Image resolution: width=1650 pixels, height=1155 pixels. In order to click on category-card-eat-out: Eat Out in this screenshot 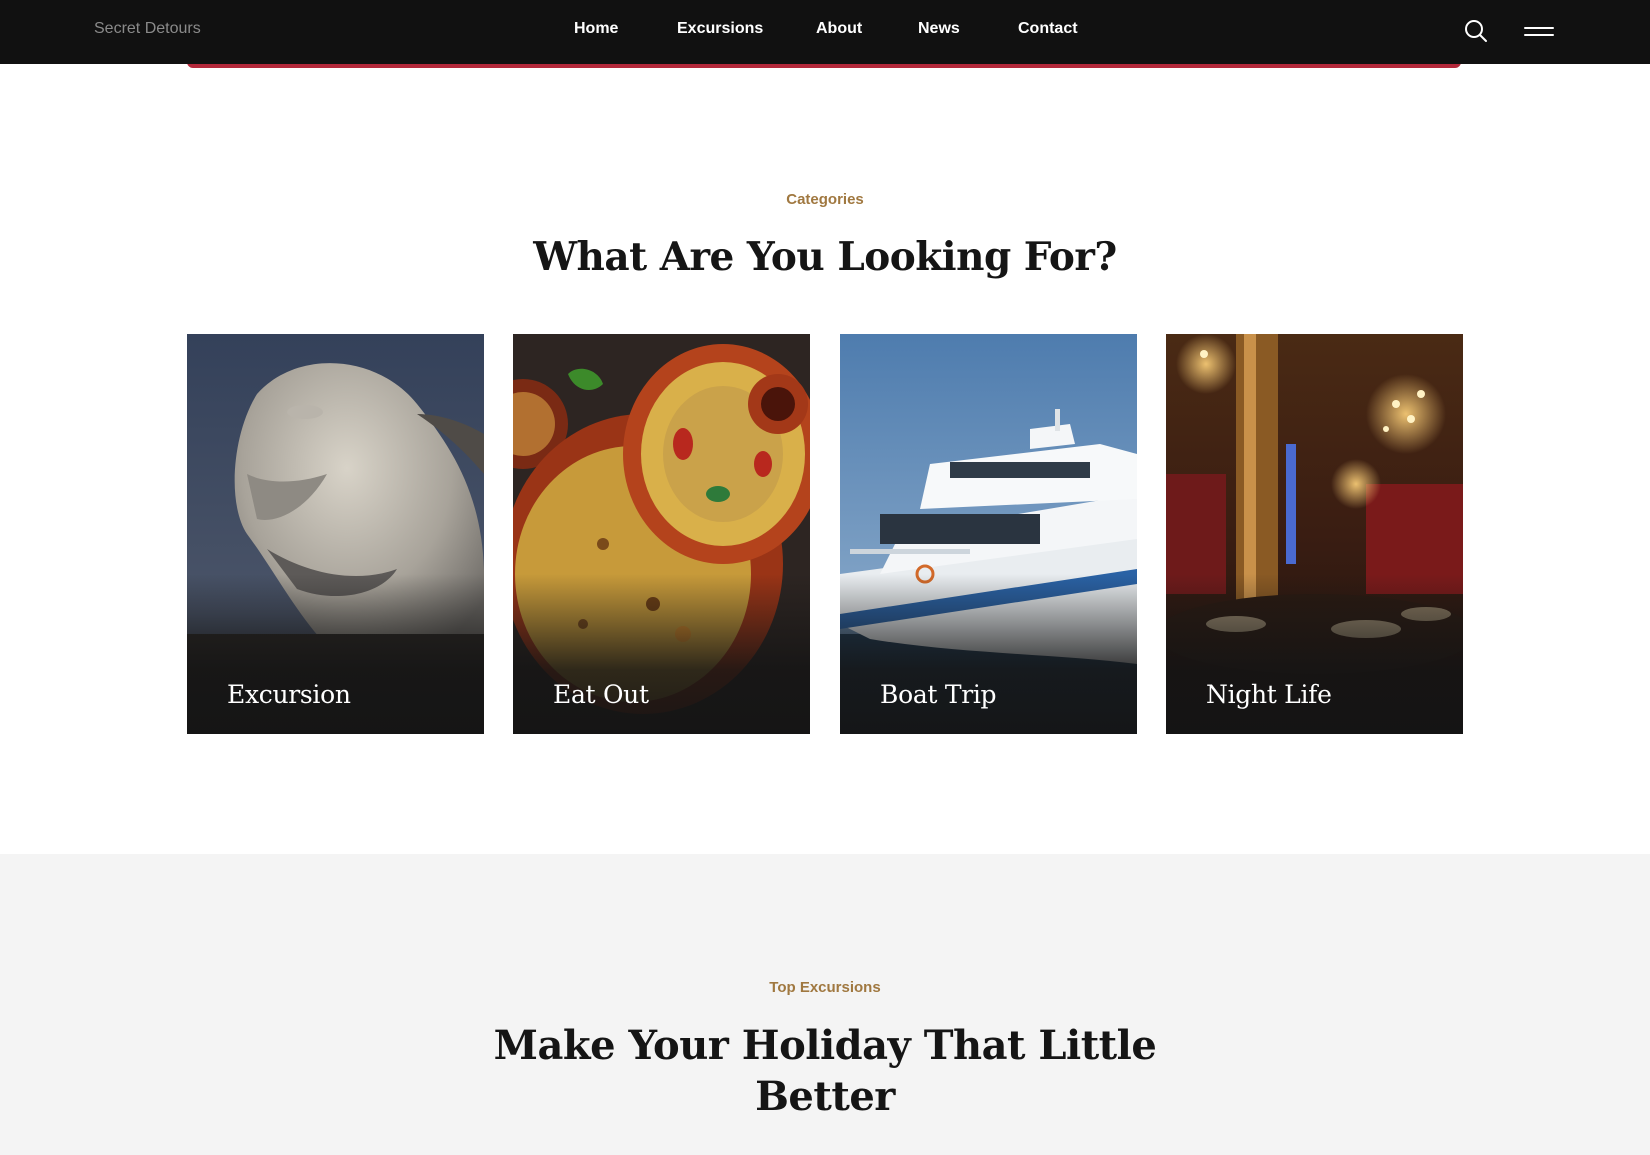, I will do `click(661, 534)`.